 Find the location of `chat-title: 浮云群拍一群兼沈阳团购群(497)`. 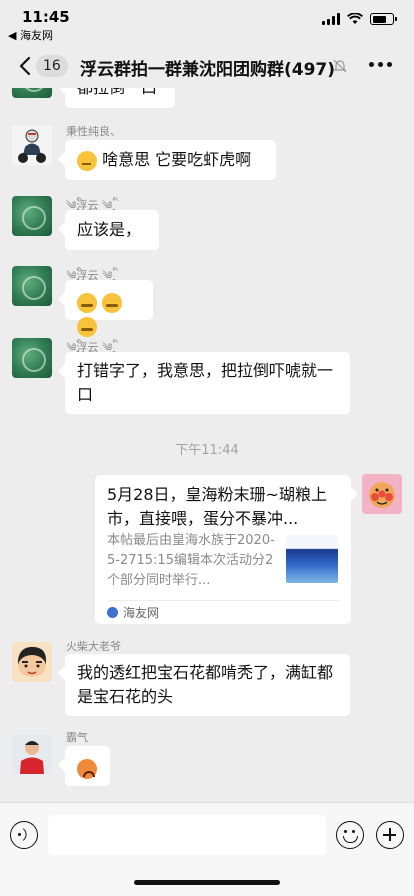

chat-title: 浮云群拍一群兼沈阳团购群(497) is located at coordinates (207, 67).